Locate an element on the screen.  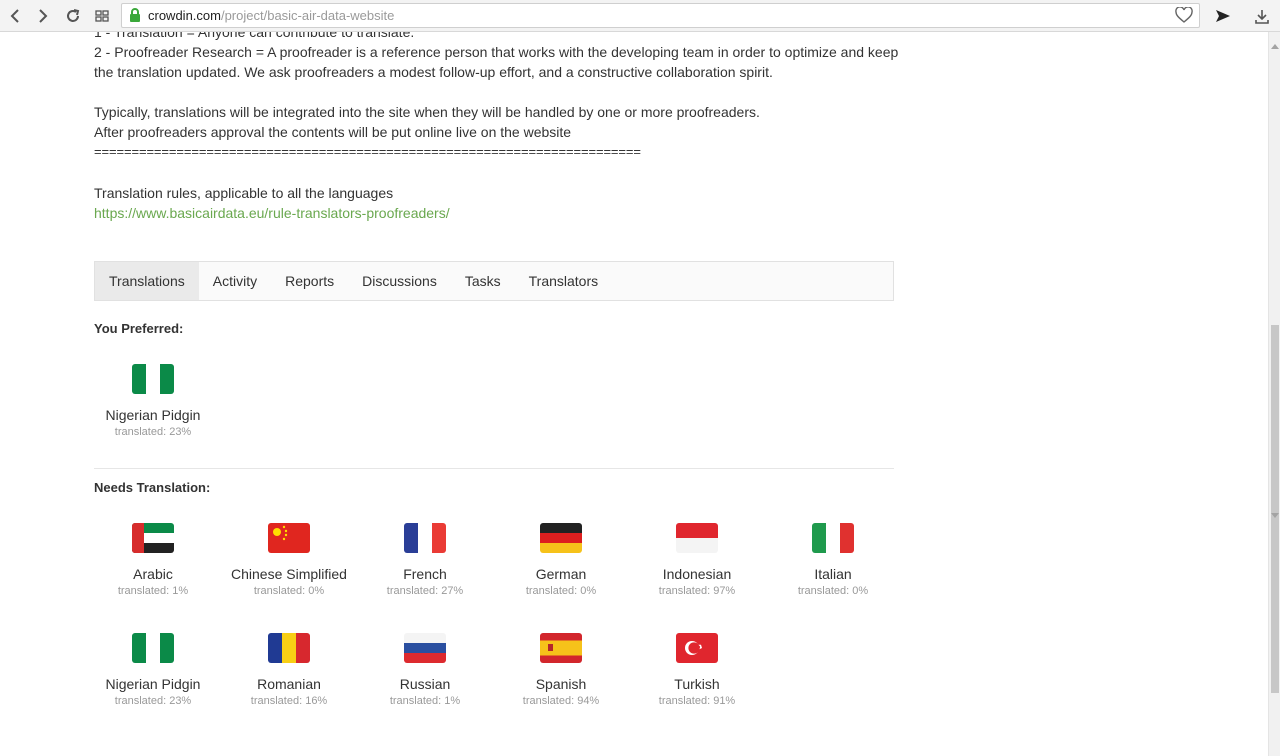
china-flag-icon is located at coordinates (289, 538).